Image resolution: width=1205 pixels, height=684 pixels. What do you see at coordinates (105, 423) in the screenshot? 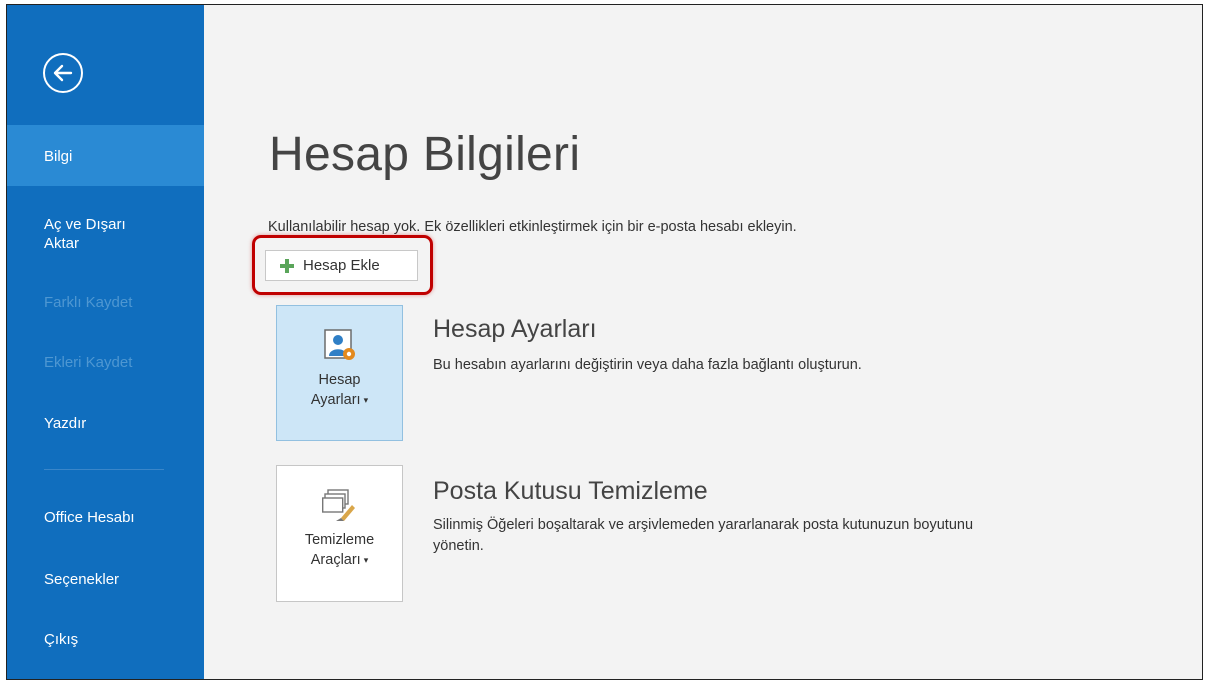
I see `nav-item-print: Yazdır` at bounding box center [105, 423].